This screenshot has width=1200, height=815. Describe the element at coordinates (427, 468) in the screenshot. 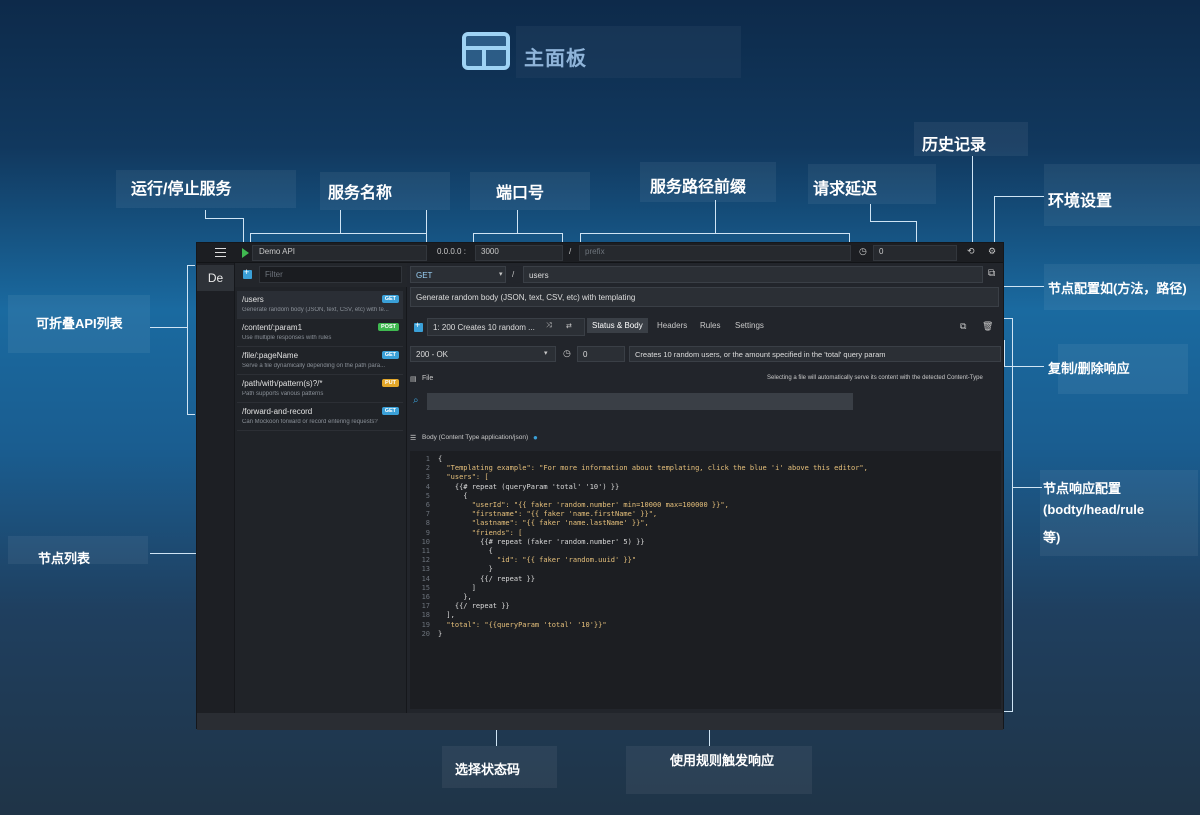

I see `line-number: 2` at that location.